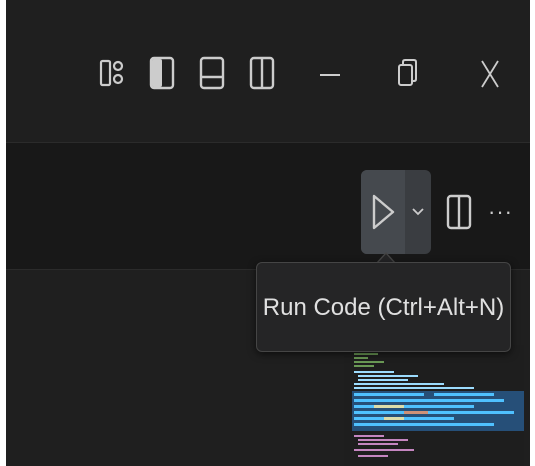  Describe the element at coordinates (330, 73) in the screenshot. I see `minimize-icon` at that location.